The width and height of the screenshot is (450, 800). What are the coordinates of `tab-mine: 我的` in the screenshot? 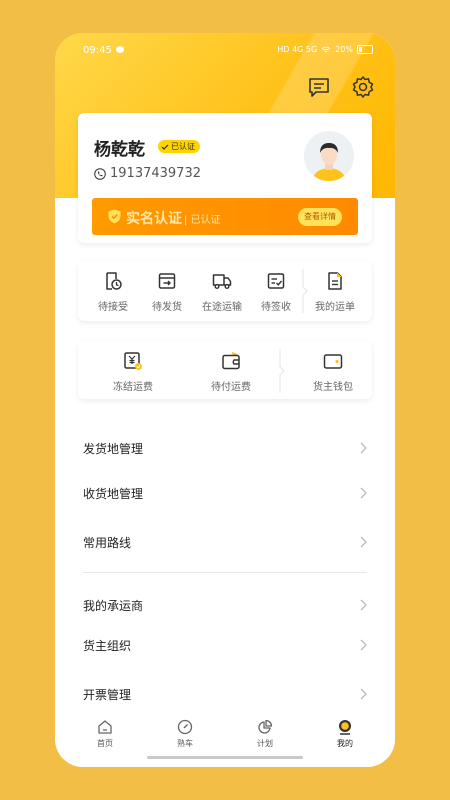 It's located at (345, 734).